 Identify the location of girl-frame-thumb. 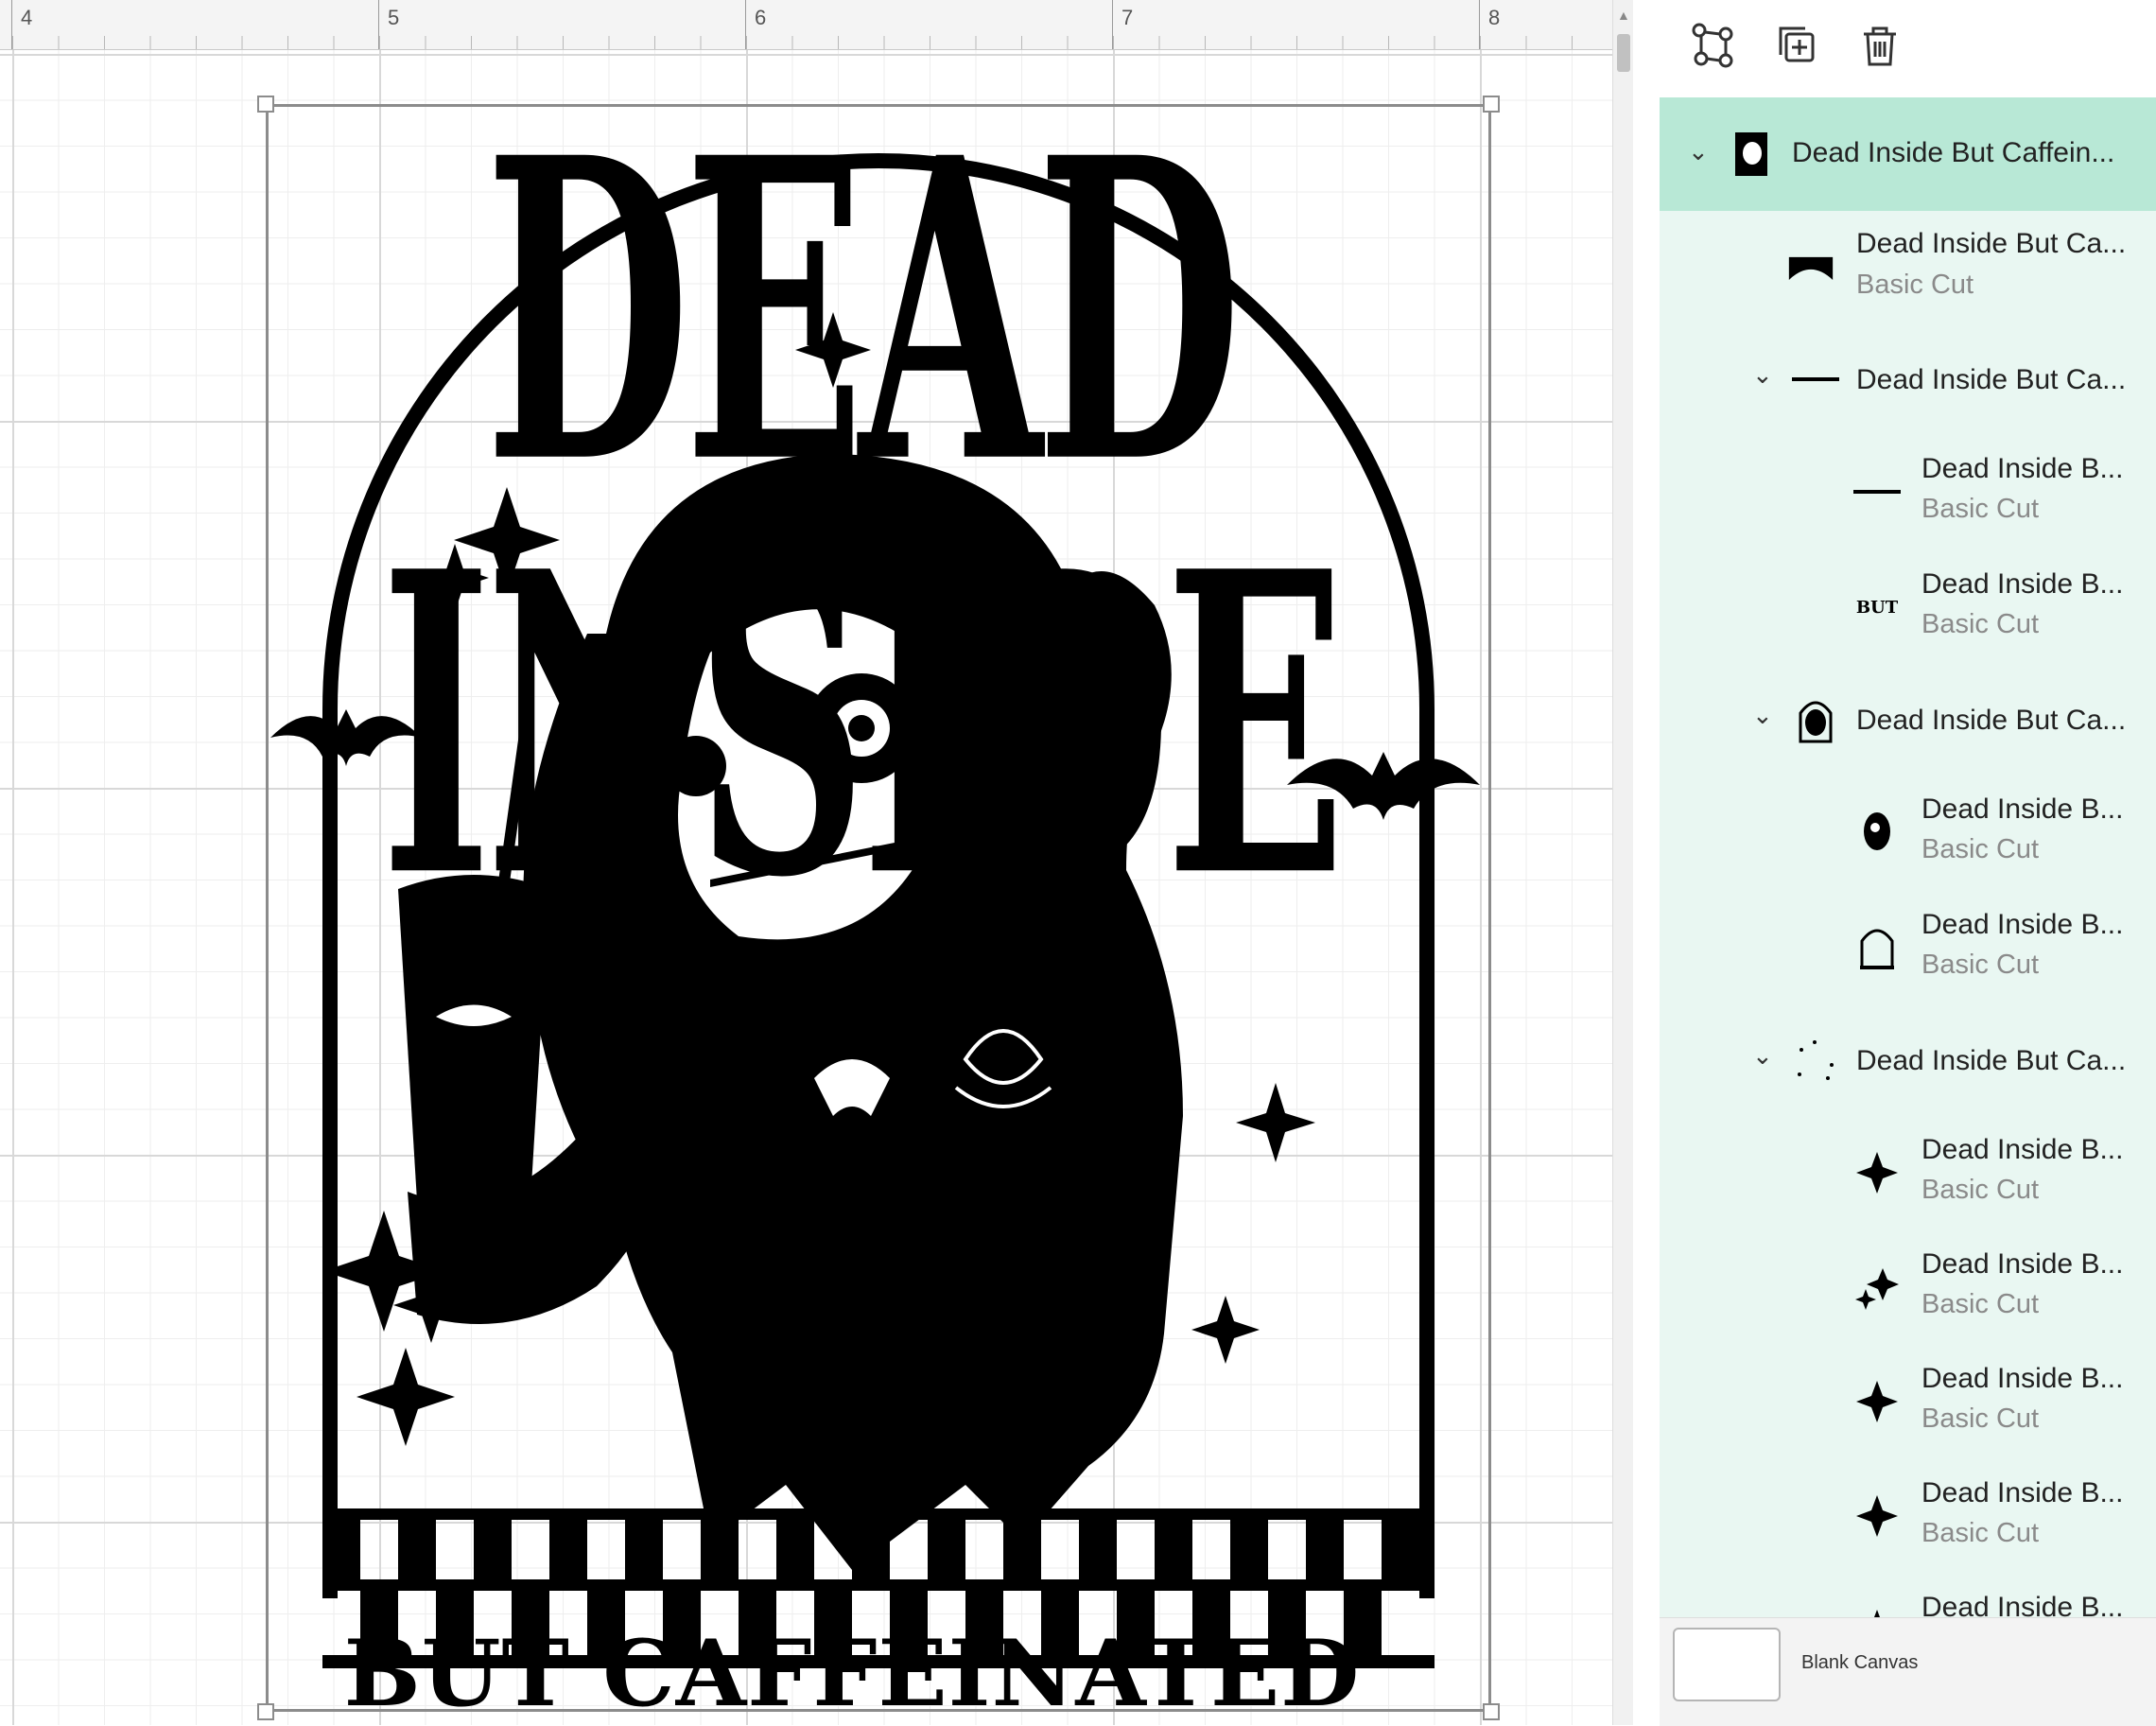
(1815, 719).